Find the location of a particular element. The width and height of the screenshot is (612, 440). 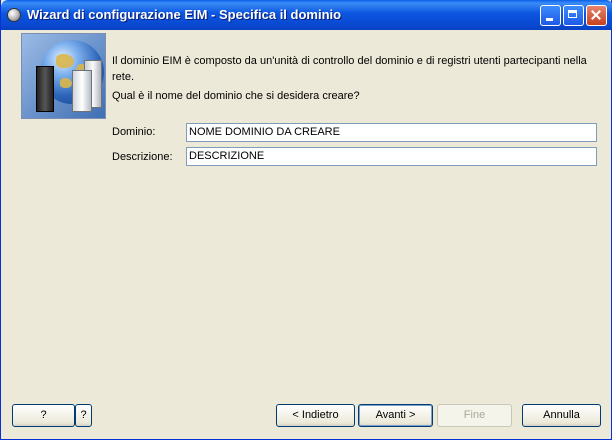

server-graphic-white is located at coordinates (82, 91).